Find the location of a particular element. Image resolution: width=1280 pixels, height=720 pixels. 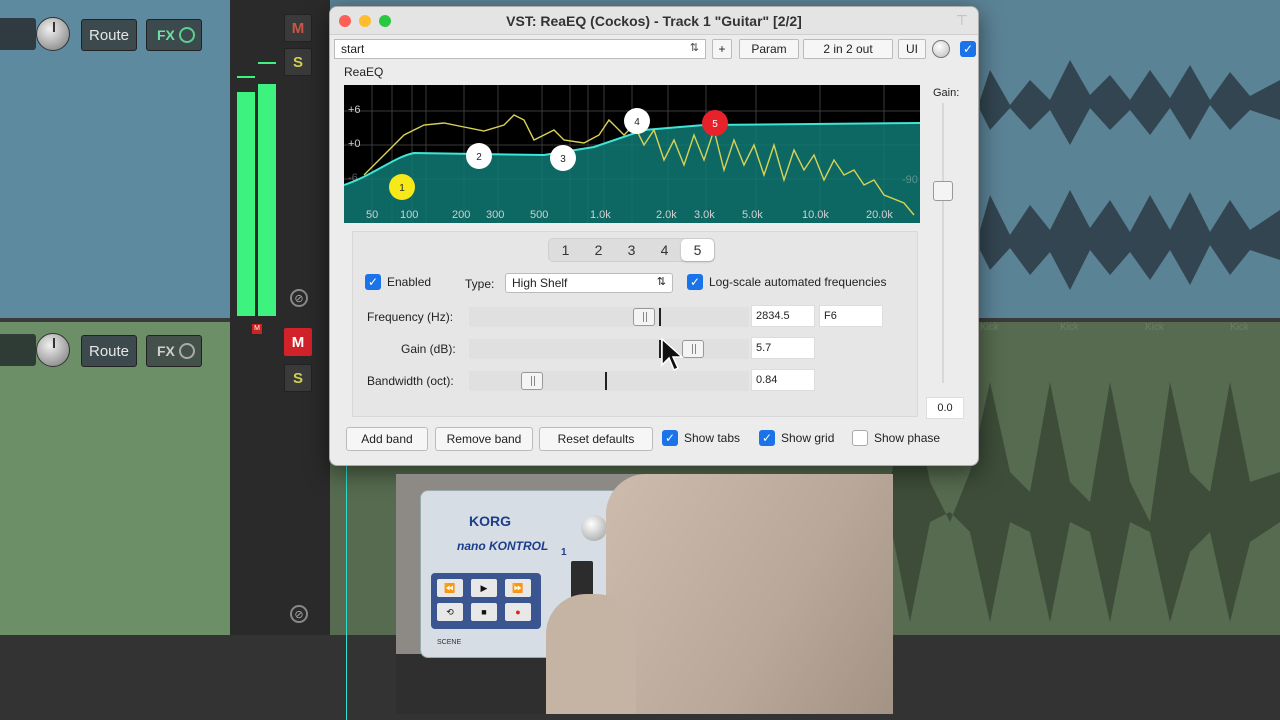

plugin-toolbar: start ⇅ + Param 2 in 2 out UI ✓ is located at coordinates (655, 50).